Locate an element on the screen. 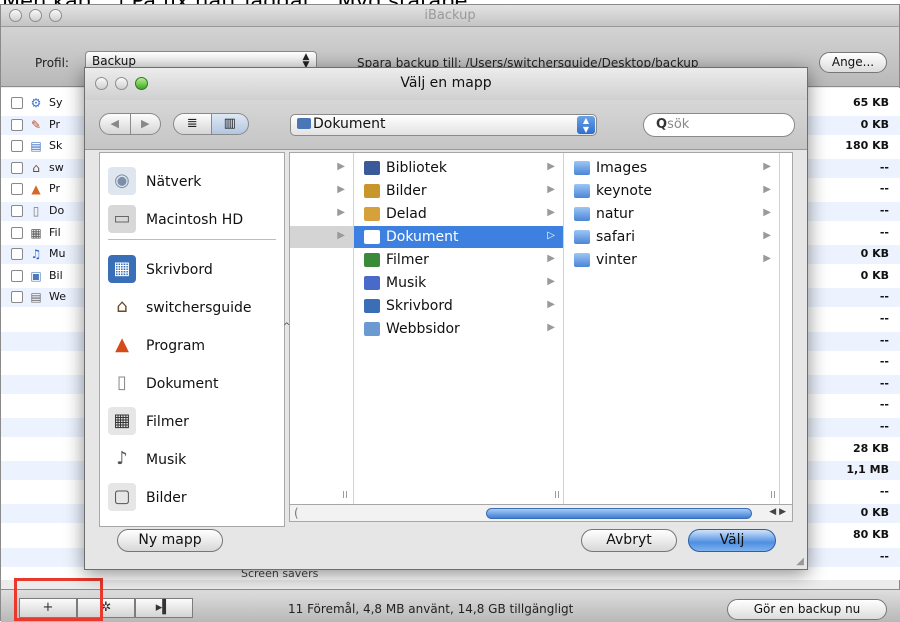  backup-now-button: Gör en backup nu is located at coordinates (807, 609).